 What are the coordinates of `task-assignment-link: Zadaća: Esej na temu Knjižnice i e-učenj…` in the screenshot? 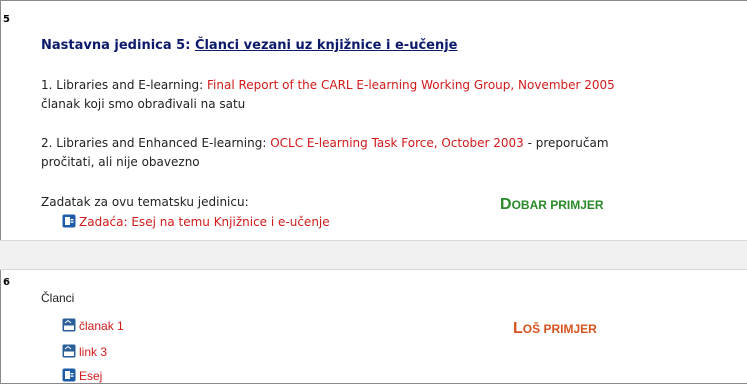 It's located at (196, 221).